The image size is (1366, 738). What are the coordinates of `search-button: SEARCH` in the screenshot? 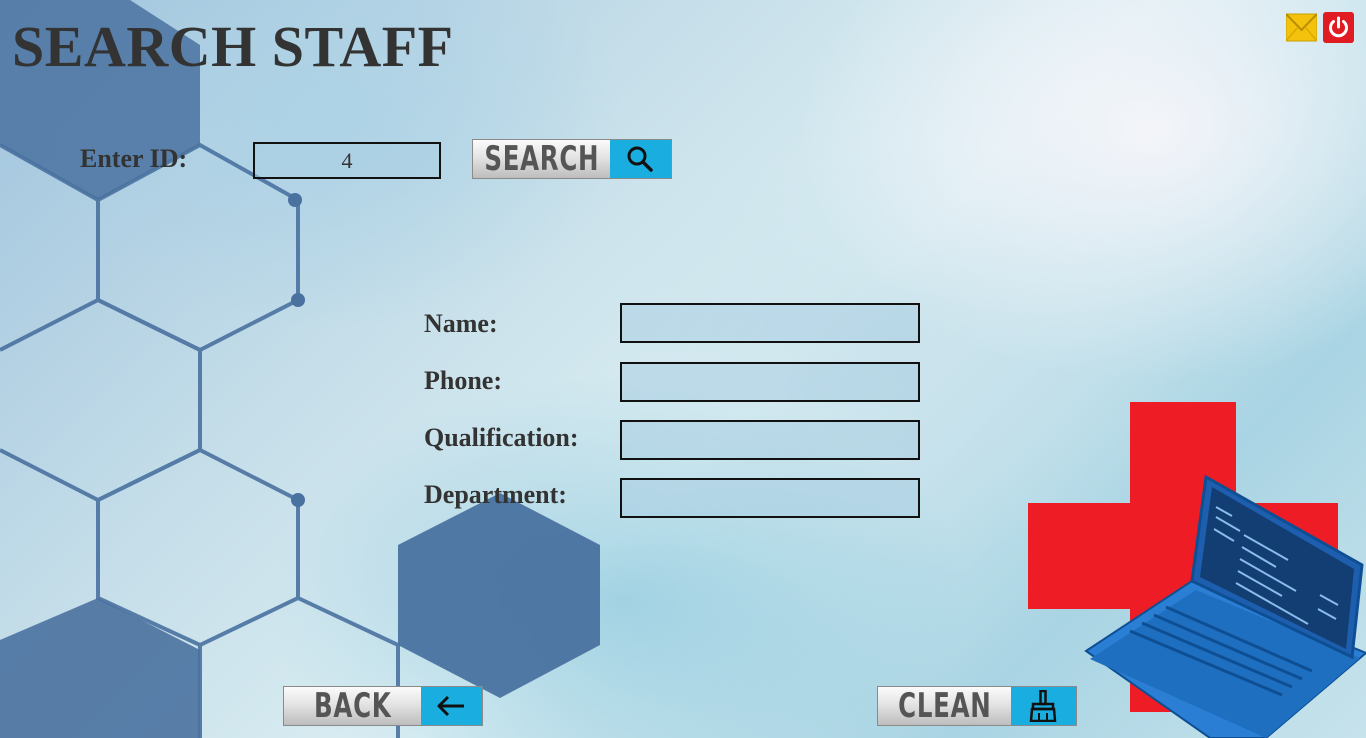 It's located at (572, 159).